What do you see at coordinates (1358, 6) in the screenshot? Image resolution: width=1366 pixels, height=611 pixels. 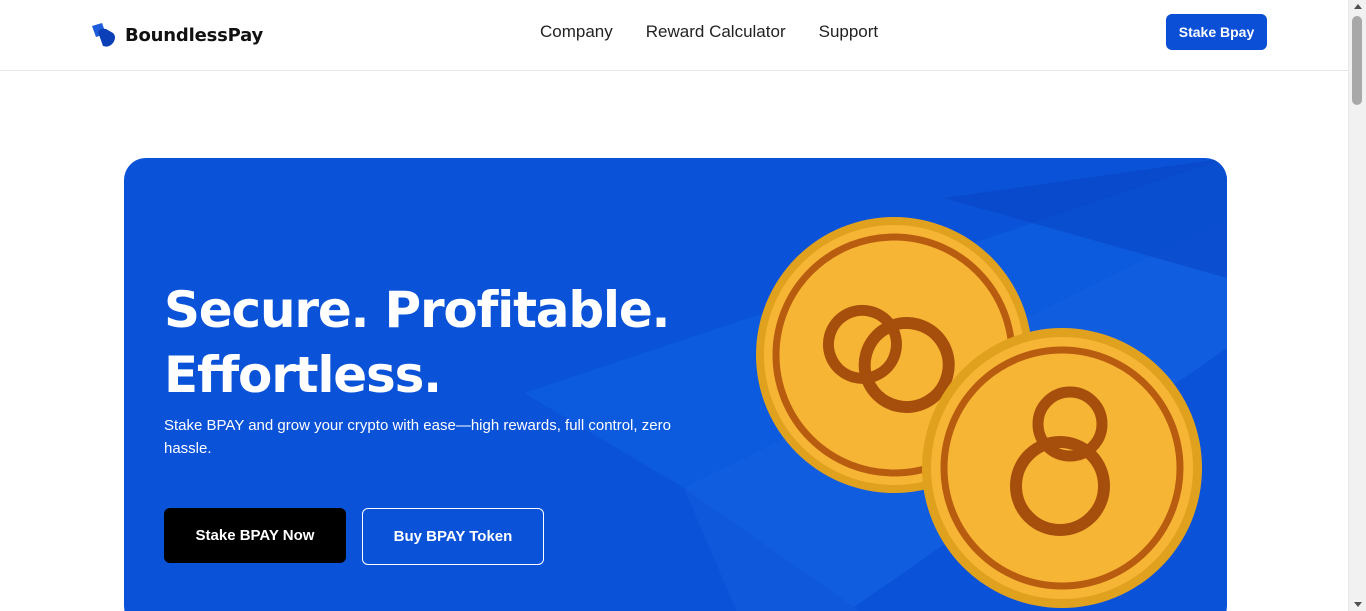 I see `scroll-up-arrow-icon` at bounding box center [1358, 6].